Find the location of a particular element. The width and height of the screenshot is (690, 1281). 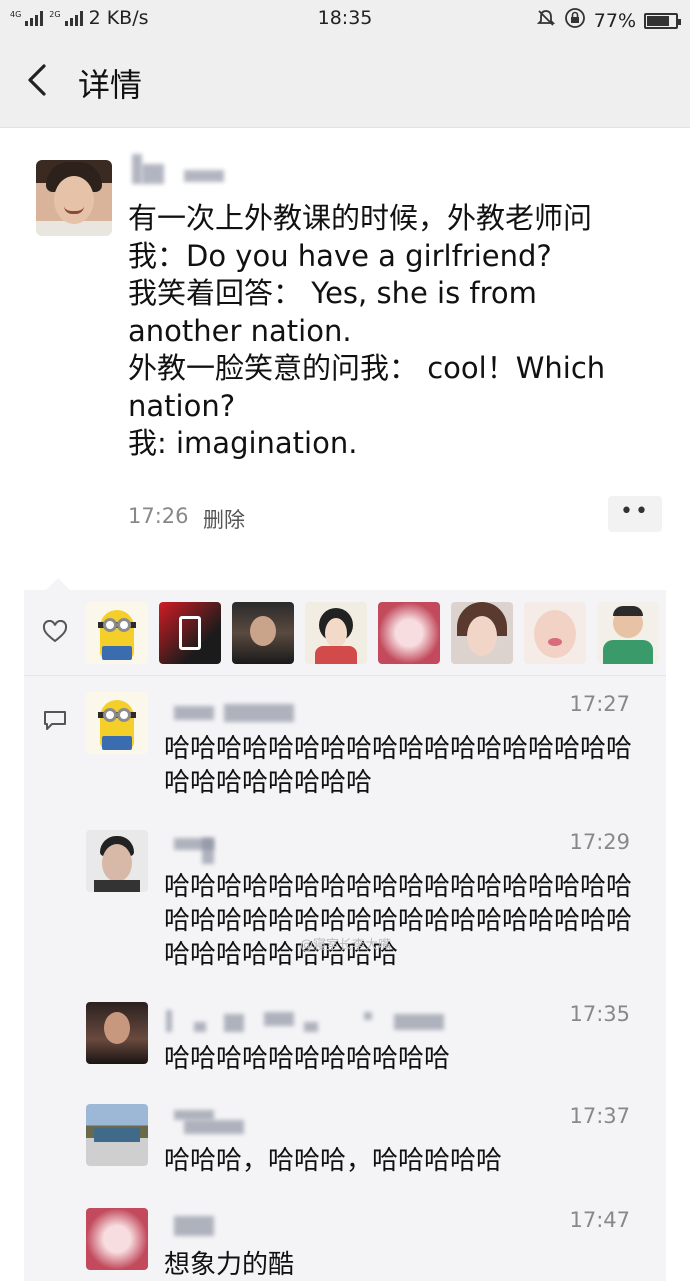

comment-time: 17:35 is located at coordinates (599, 1014).